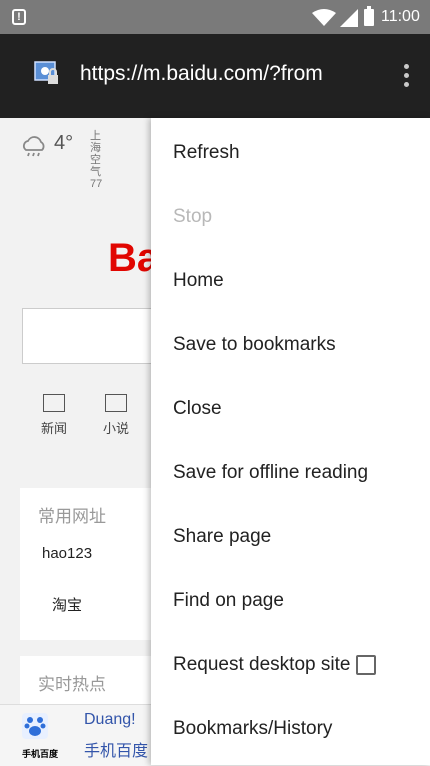 Image resolution: width=430 pixels, height=766 pixels. I want to click on book-icon, so click(116, 403).